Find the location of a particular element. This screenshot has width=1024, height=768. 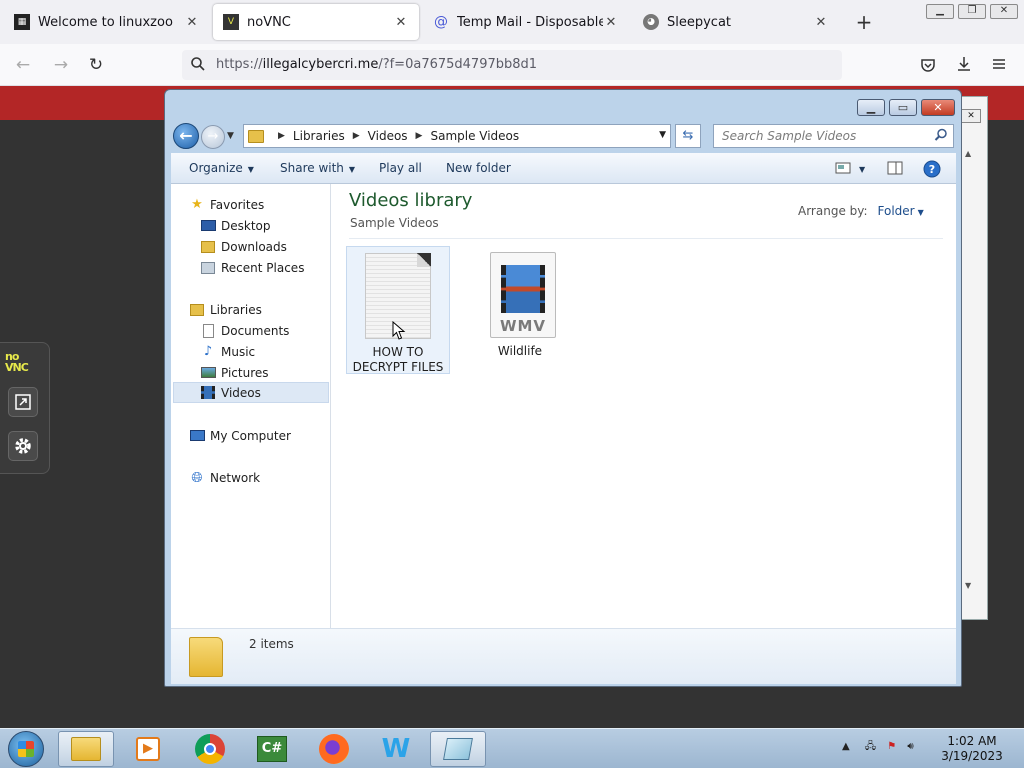

fullscreen-icon is located at coordinates (23, 402).